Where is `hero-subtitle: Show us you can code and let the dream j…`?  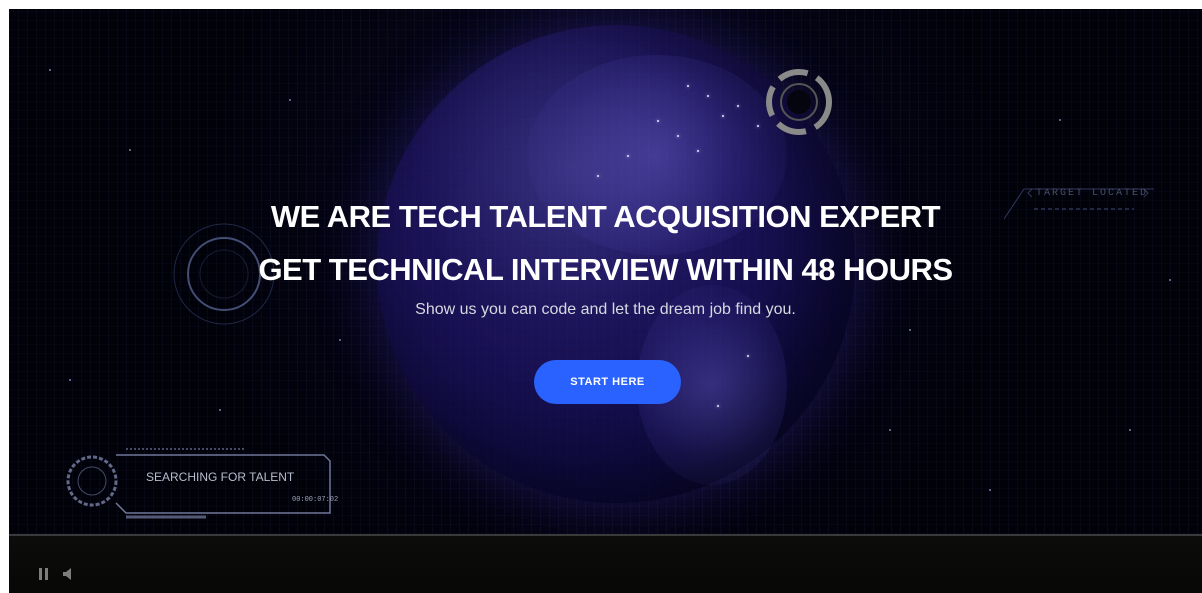 hero-subtitle: Show us you can code and let the dream j… is located at coordinates (605, 309).